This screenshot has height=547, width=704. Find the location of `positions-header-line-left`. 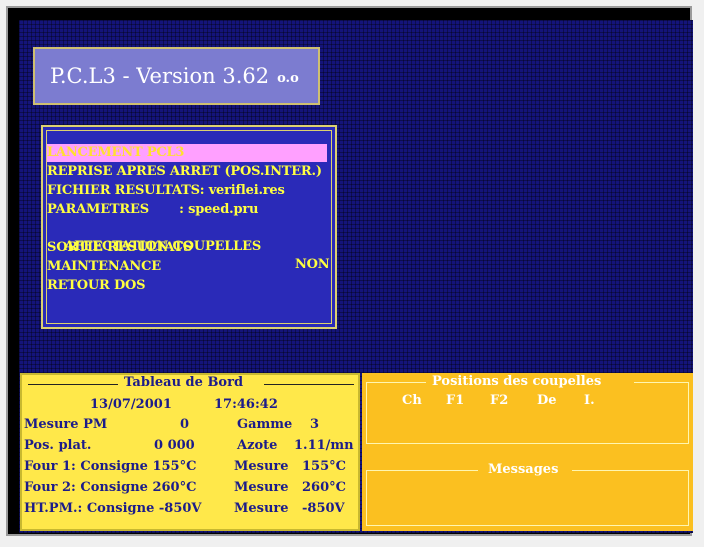

positions-header-line-left is located at coordinates (396, 382).